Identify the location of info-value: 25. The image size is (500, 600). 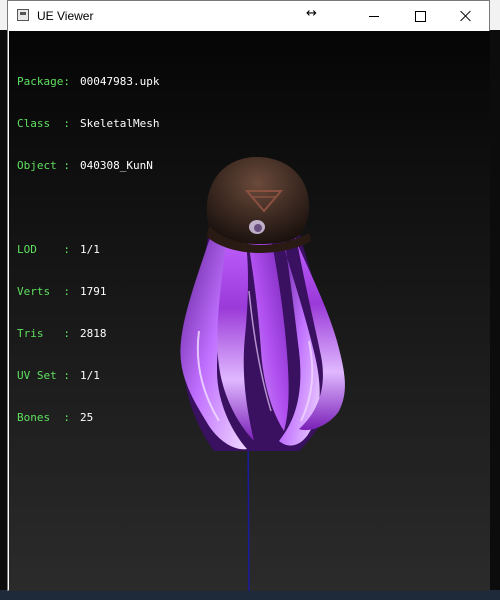
(87, 417).